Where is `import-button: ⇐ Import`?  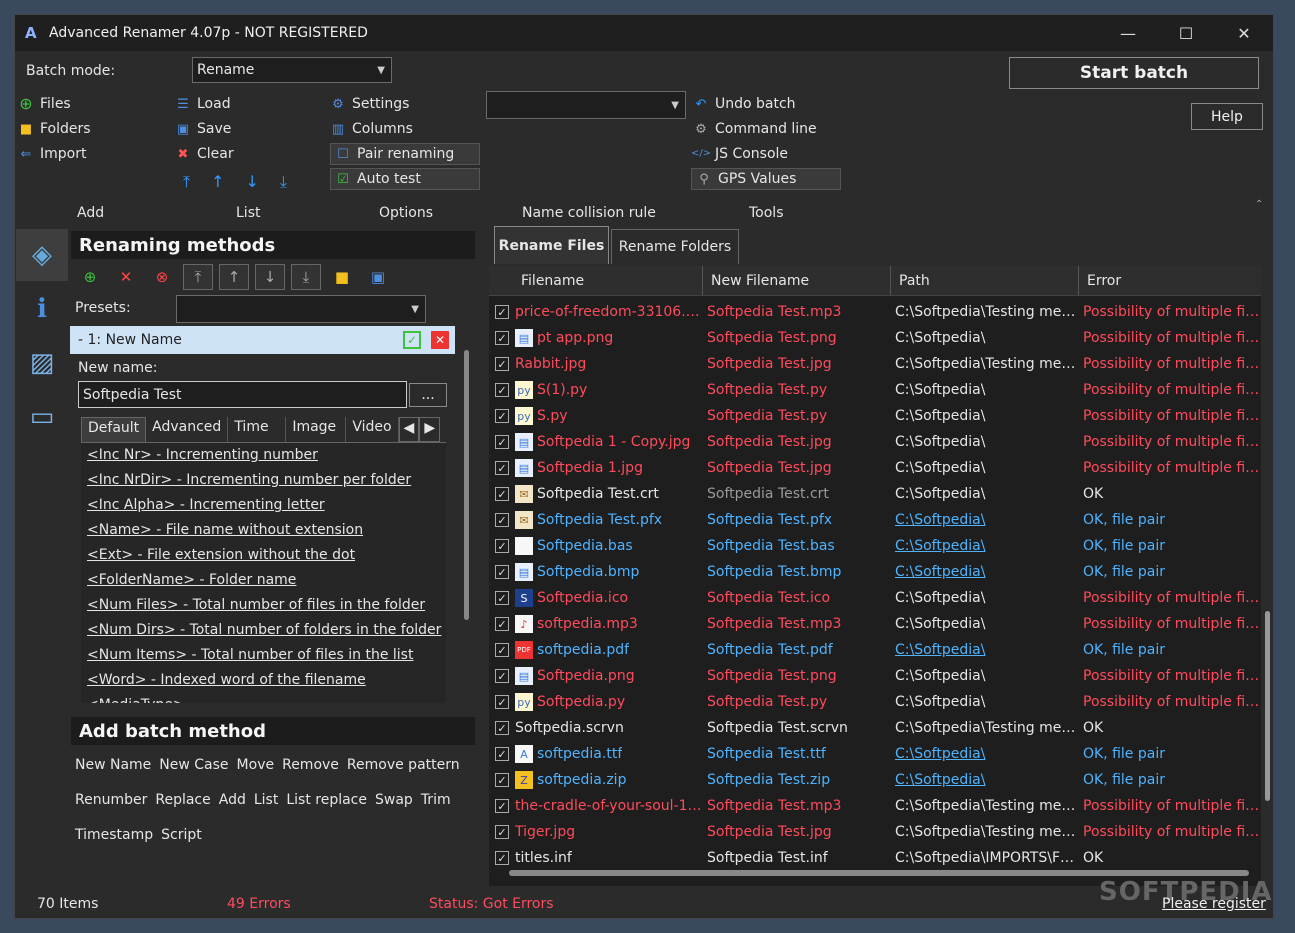
import-button: ⇐ Import is located at coordinates (52, 154).